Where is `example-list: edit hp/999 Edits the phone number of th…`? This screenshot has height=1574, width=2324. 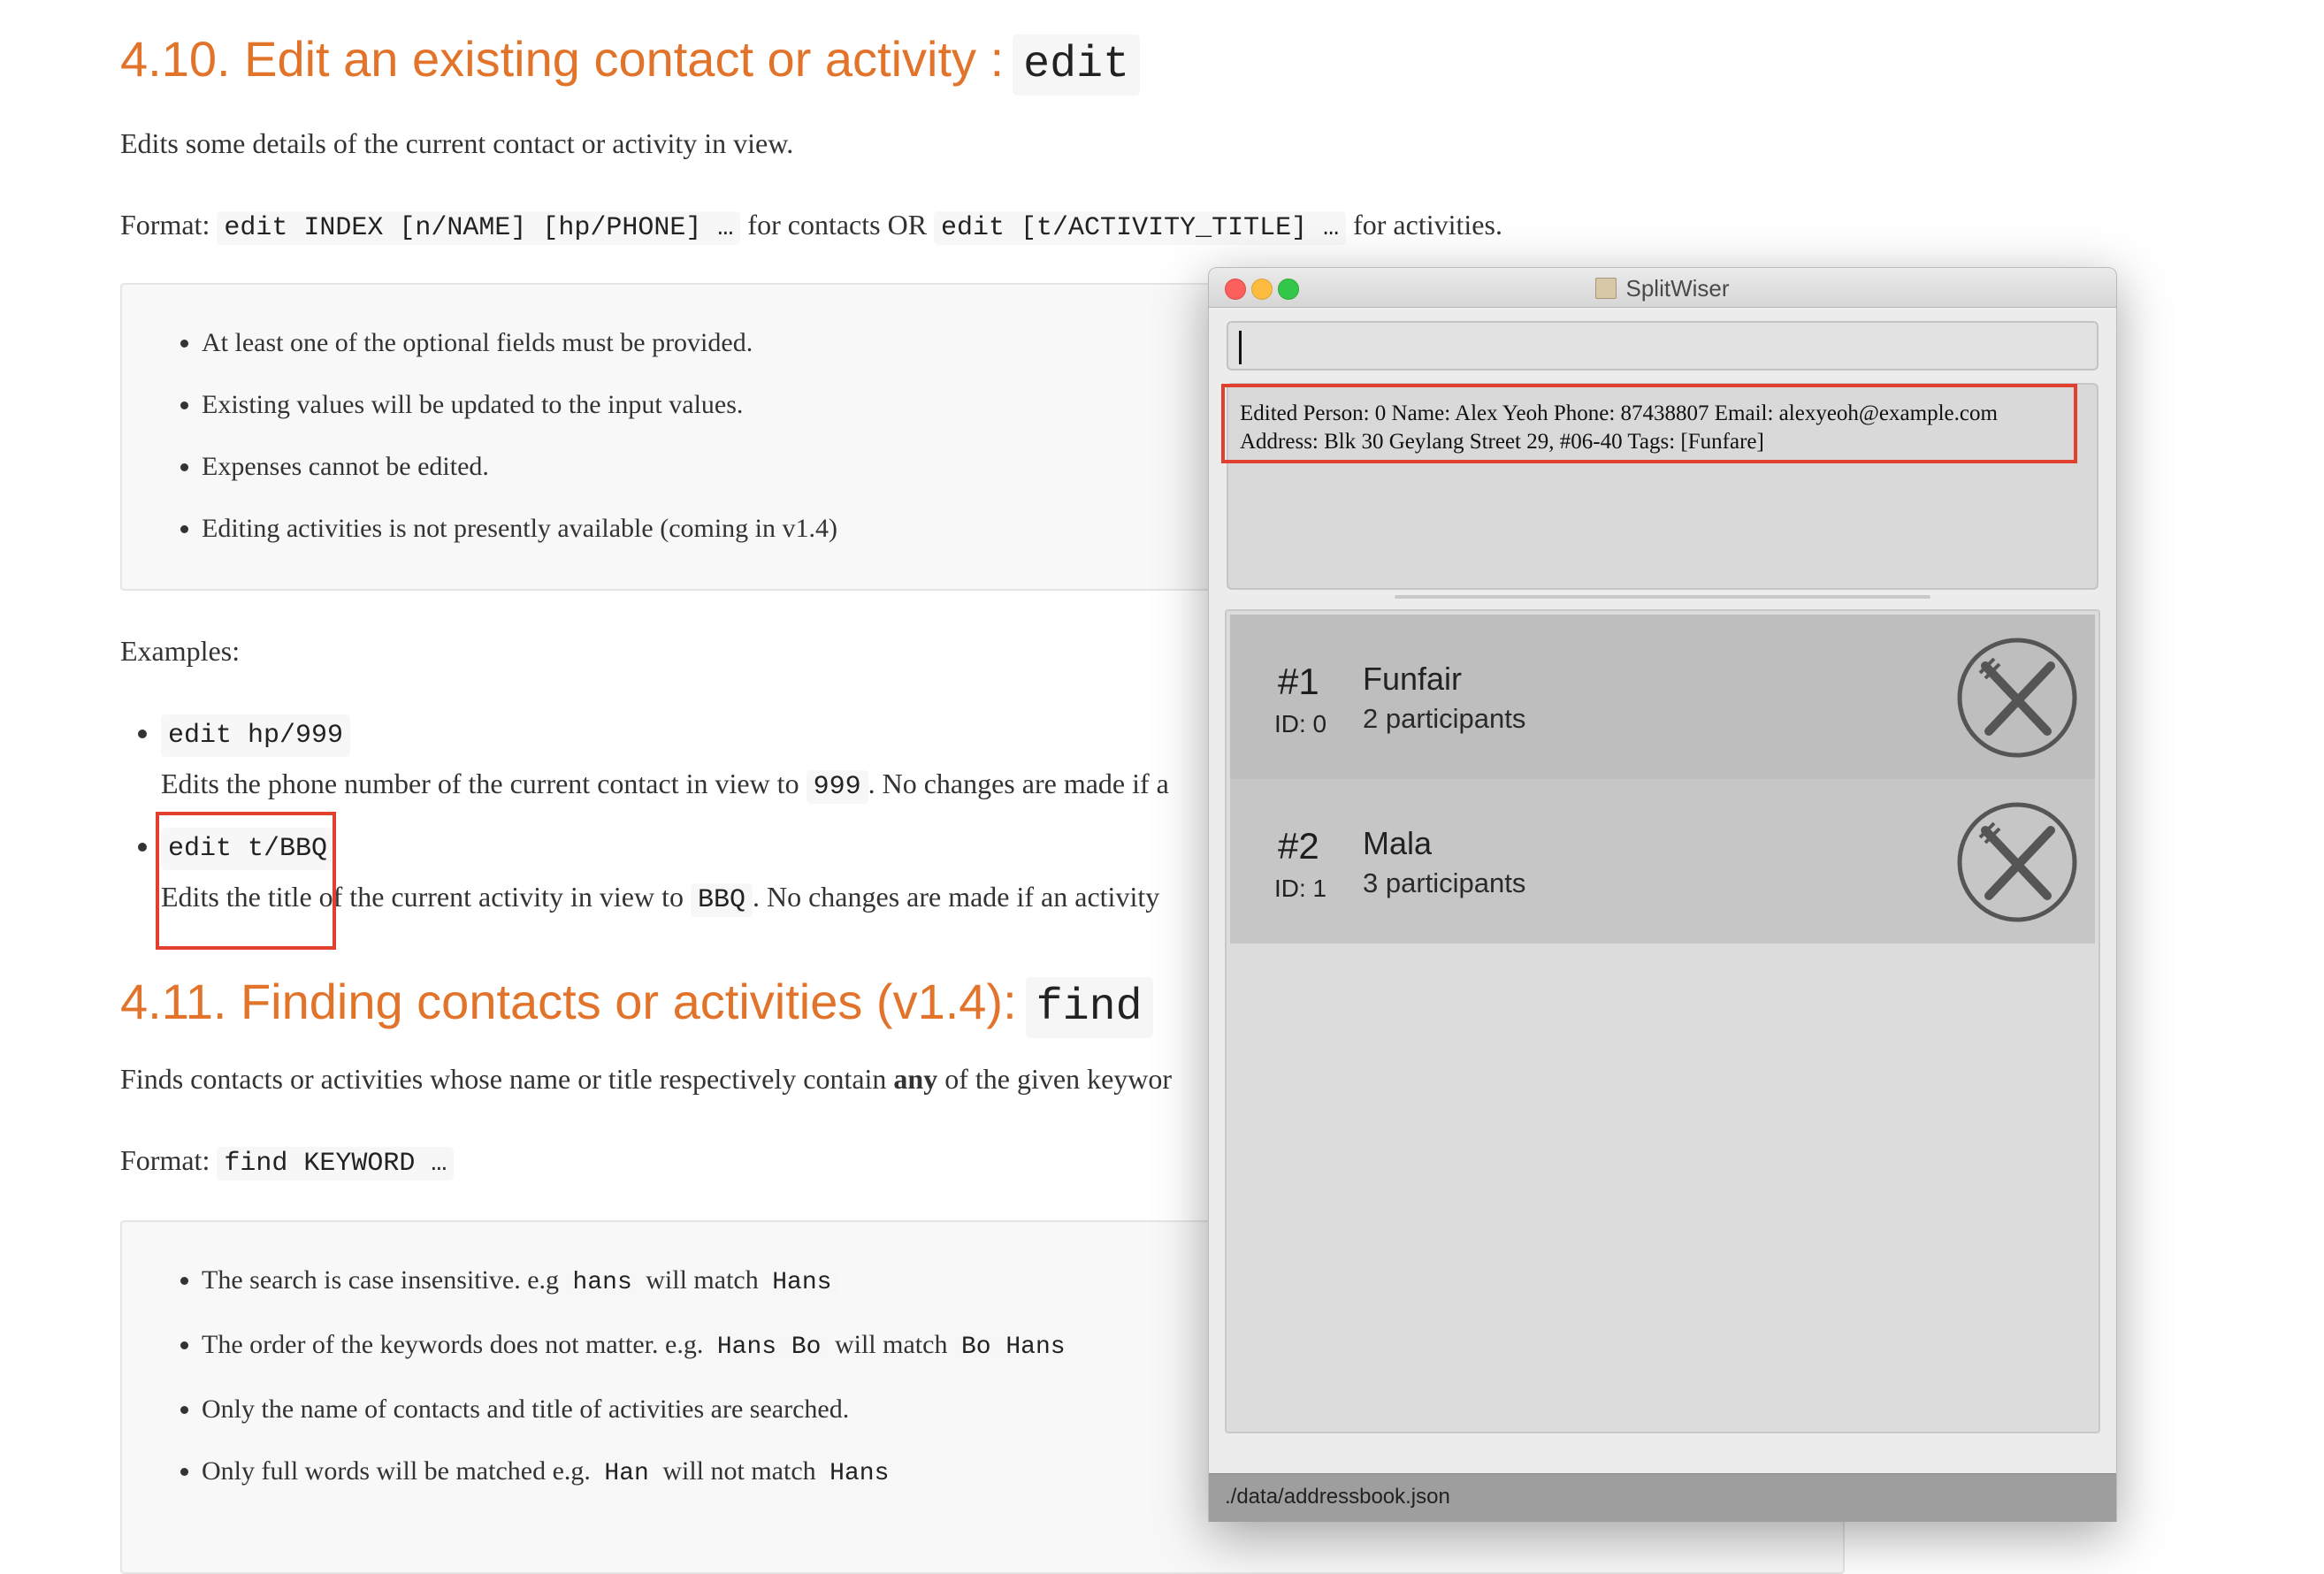 example-list: edit hp/999 Edits the phone number of th… is located at coordinates (644, 759).